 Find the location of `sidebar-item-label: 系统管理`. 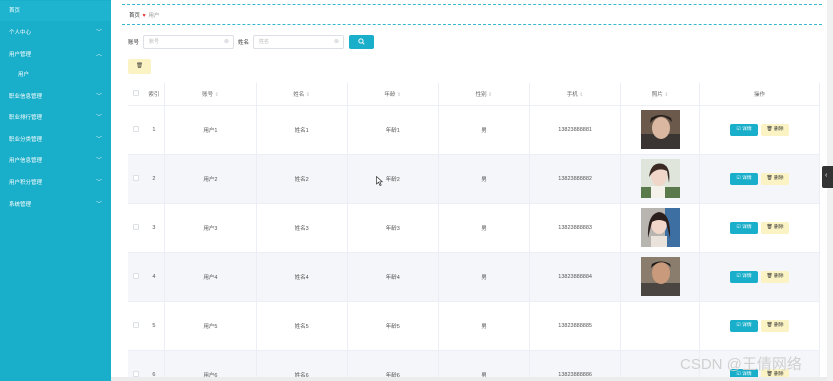

sidebar-item-label: 系统管理 is located at coordinates (20, 205).